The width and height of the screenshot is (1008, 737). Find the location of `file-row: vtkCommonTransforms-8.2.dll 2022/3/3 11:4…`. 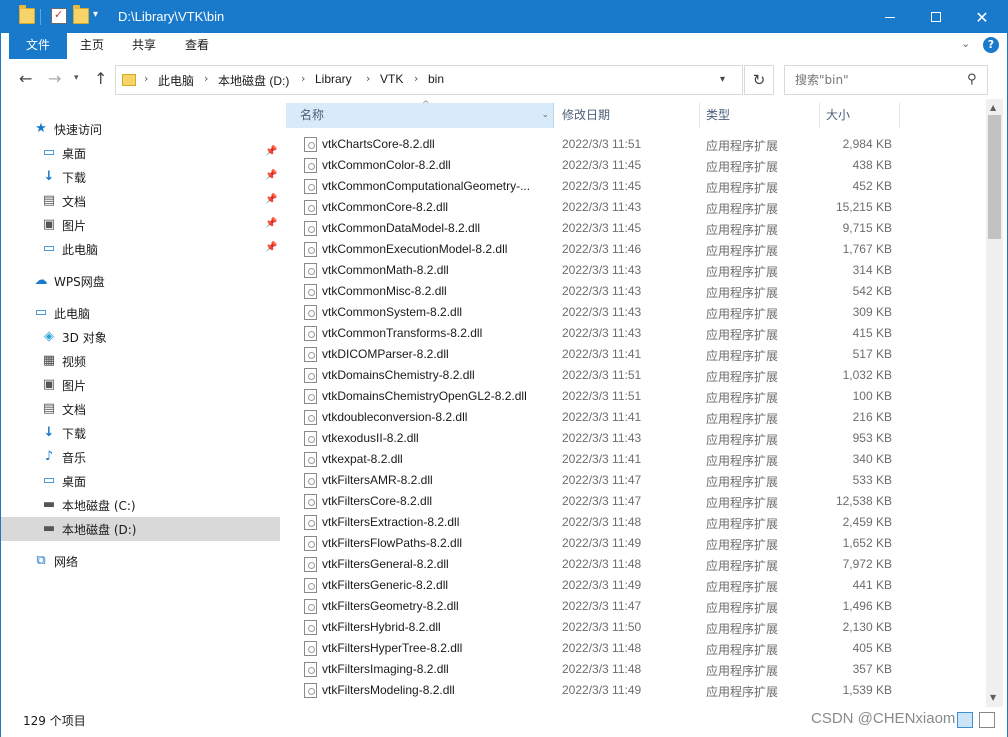

file-row: vtkCommonTransforms-8.2.dll 2022/3/3 11:4… is located at coordinates (634, 333).